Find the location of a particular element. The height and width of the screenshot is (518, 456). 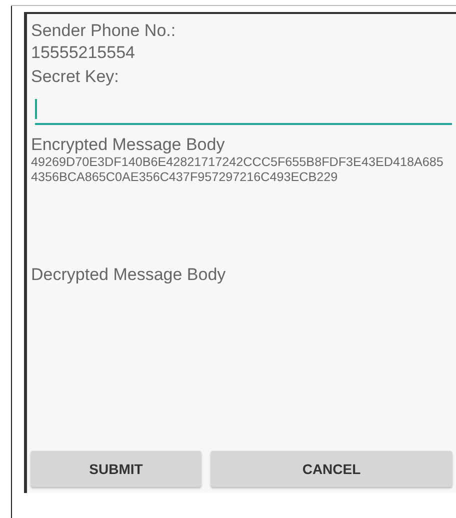

encrypted-label: Encrypted Message Body is located at coordinates (128, 145).